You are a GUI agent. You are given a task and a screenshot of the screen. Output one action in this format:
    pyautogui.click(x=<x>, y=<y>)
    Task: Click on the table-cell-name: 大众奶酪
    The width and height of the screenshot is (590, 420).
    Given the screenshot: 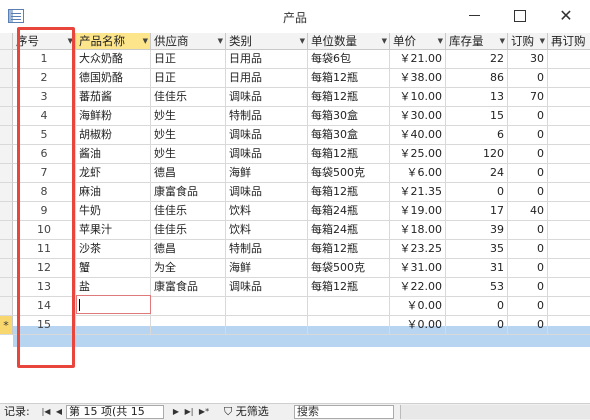 What is the action you would take?
    pyautogui.click(x=113, y=59)
    